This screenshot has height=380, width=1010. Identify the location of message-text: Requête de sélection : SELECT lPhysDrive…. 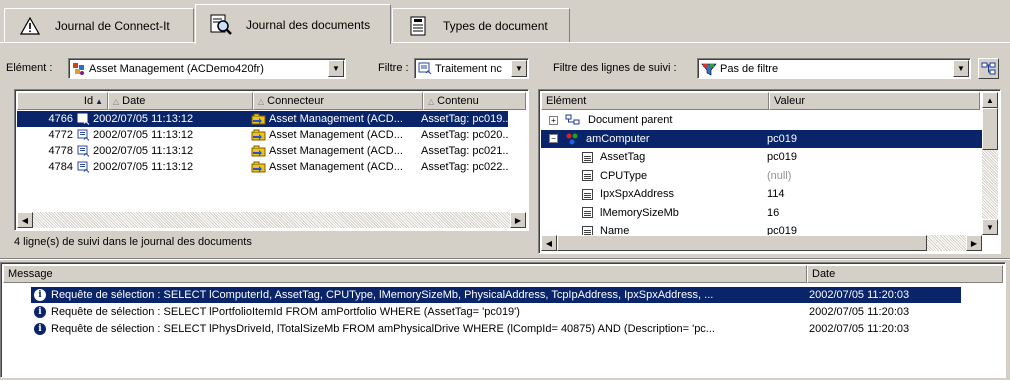
(383, 329).